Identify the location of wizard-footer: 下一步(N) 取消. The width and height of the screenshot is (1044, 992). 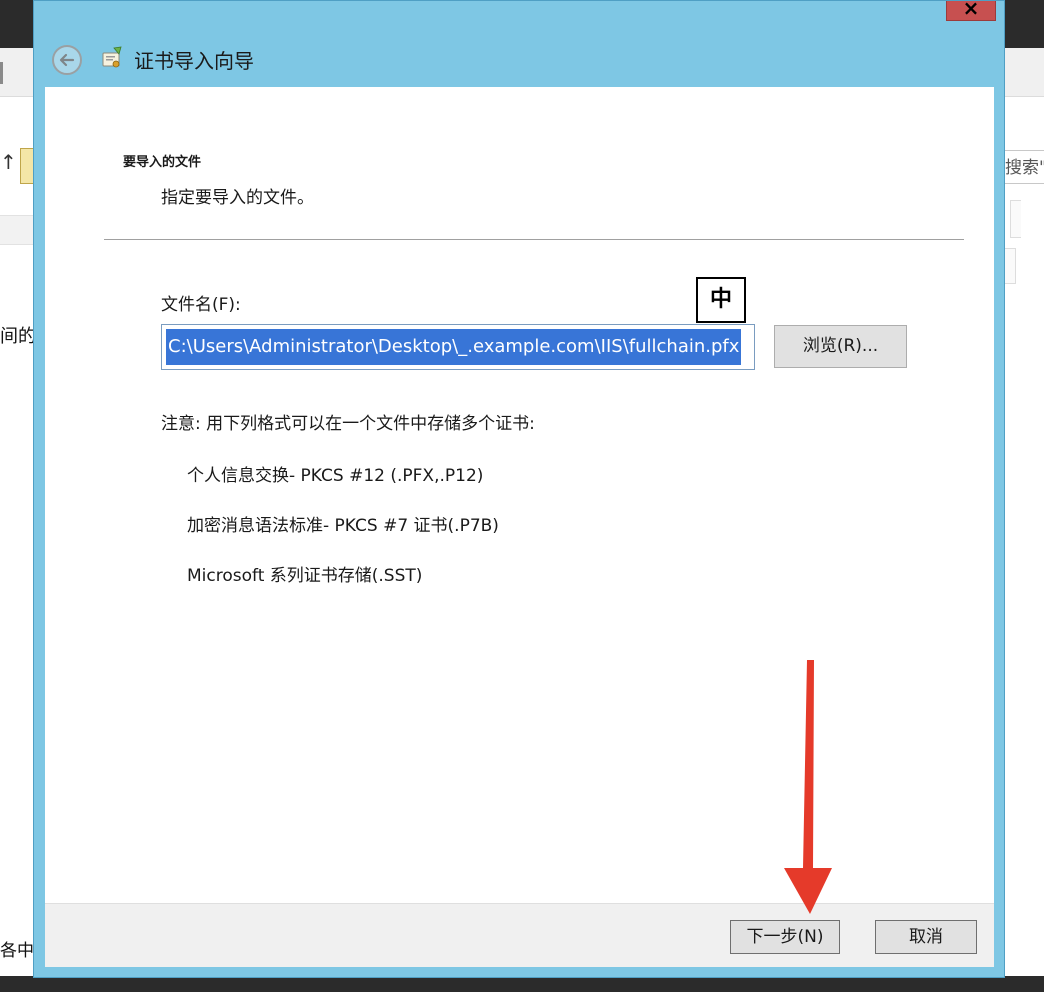
(519, 935).